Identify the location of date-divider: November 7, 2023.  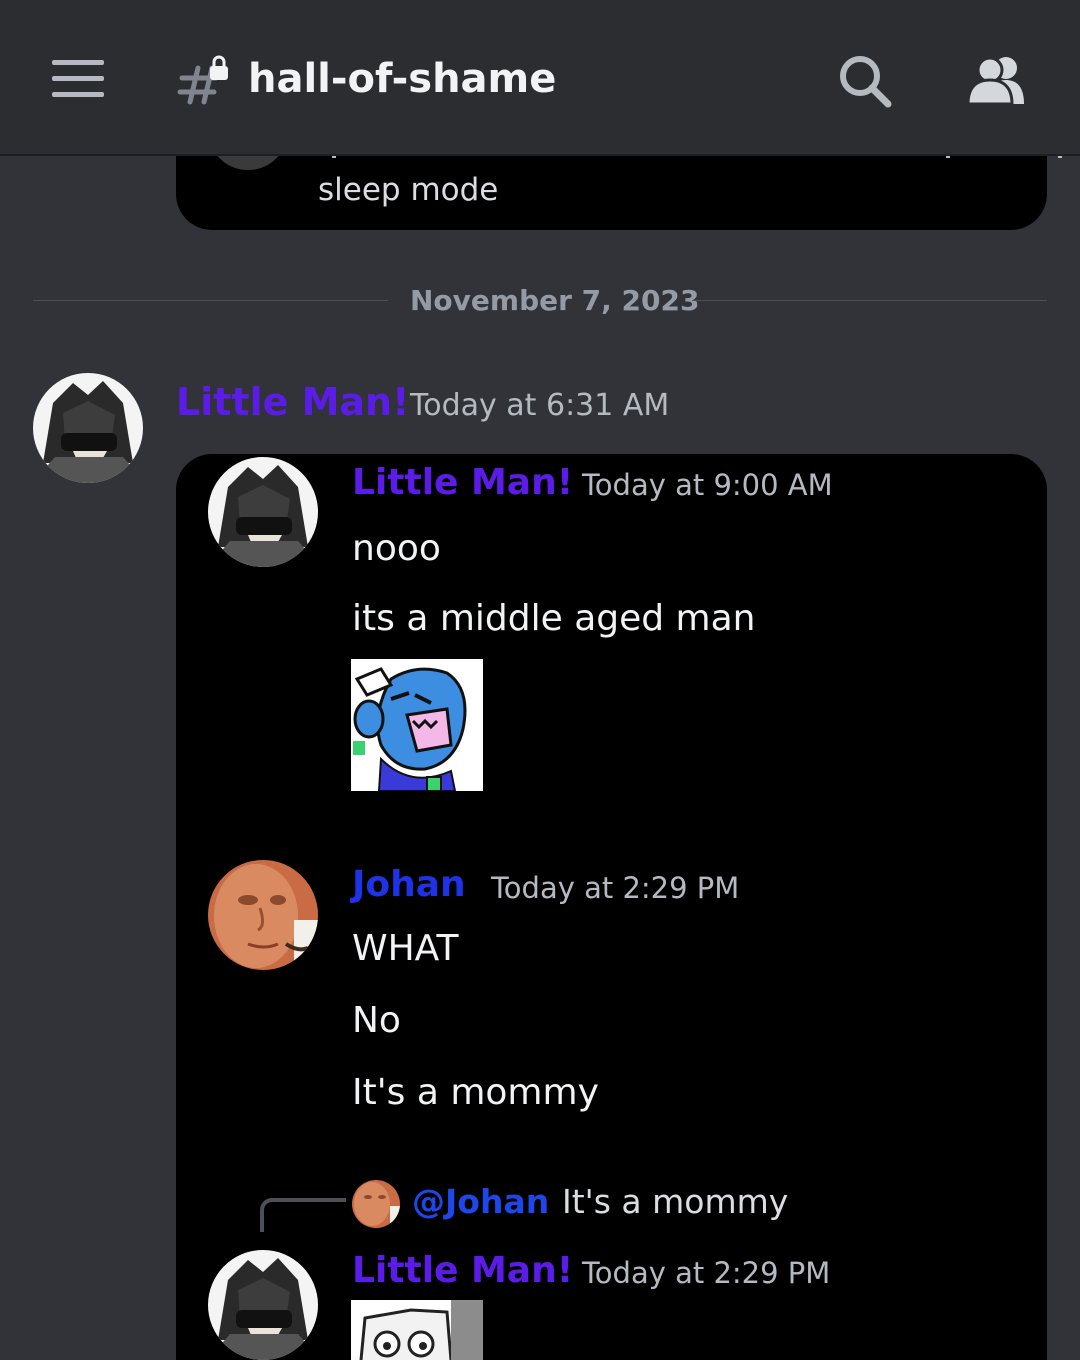
(555, 300).